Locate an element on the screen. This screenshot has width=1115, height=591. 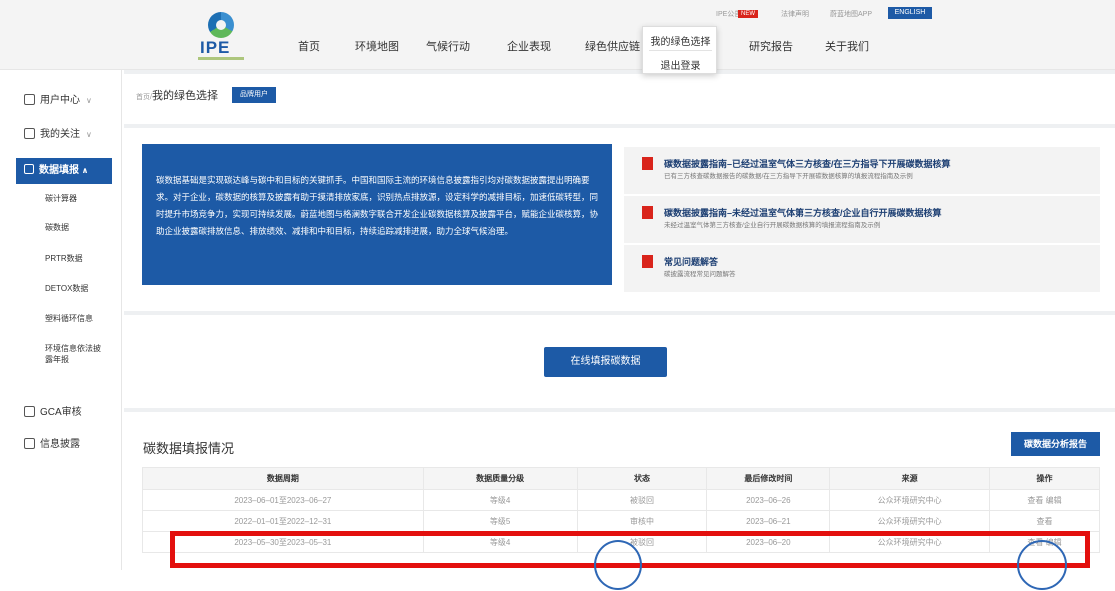
user-dropdown: 我的绿色选择 退出登录 is located at coordinates (679, 50).